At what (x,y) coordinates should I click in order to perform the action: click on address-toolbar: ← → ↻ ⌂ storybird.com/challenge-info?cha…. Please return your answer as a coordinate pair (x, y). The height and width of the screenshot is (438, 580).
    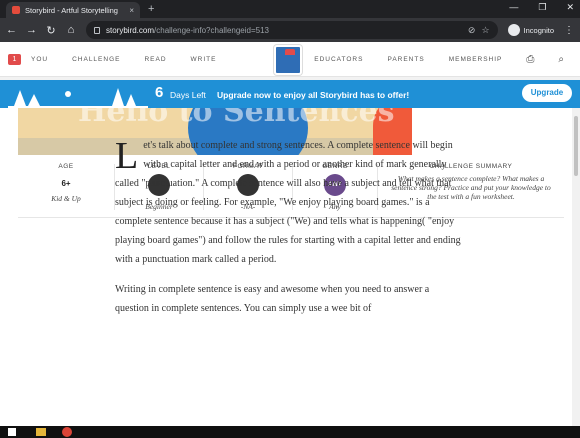
    Looking at the image, I should click on (290, 30).